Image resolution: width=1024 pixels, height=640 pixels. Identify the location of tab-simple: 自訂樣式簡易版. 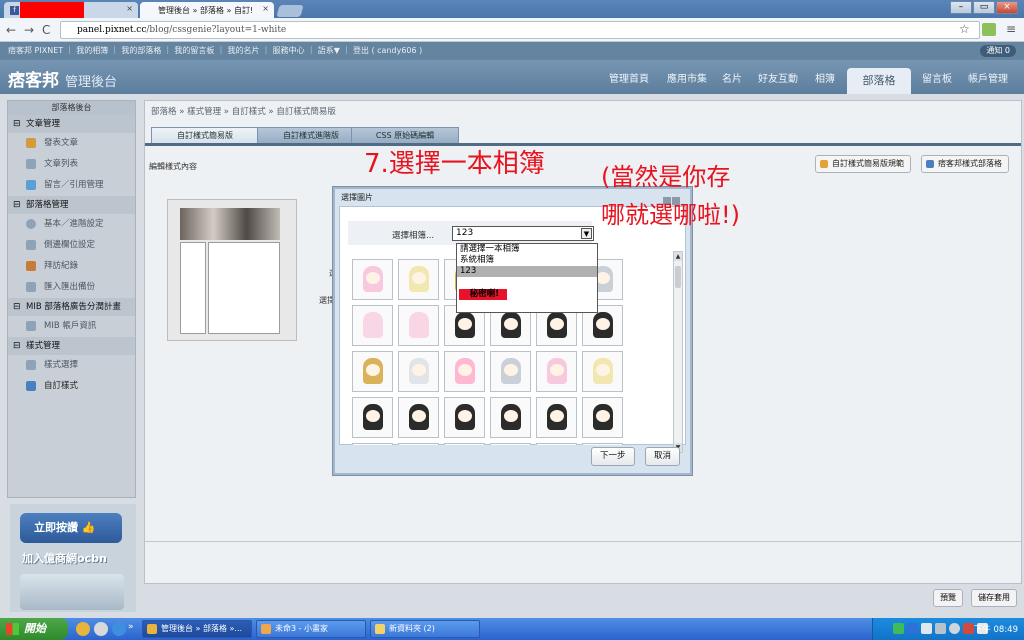
(205, 135).